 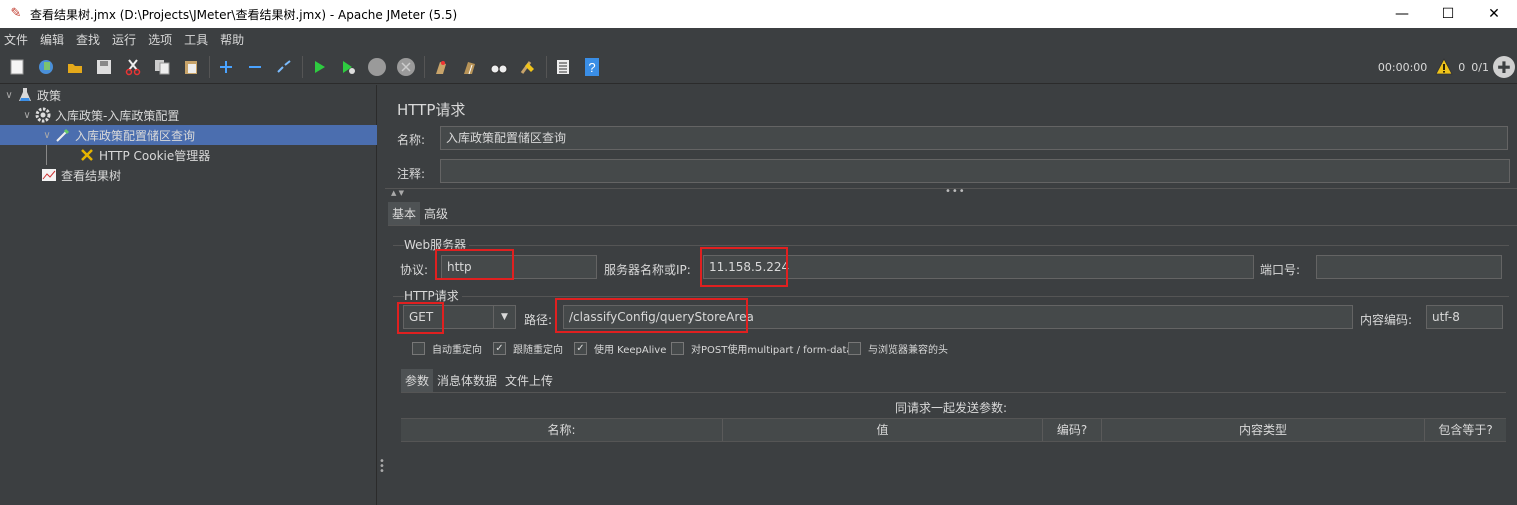 What do you see at coordinates (46, 155) in the screenshot?
I see `tree-connector-line` at bounding box center [46, 155].